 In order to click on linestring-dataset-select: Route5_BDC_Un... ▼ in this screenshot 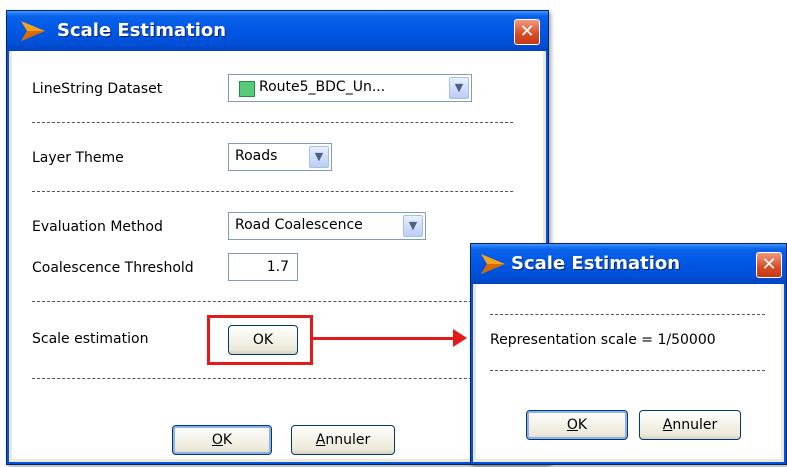, I will do `click(350, 88)`.